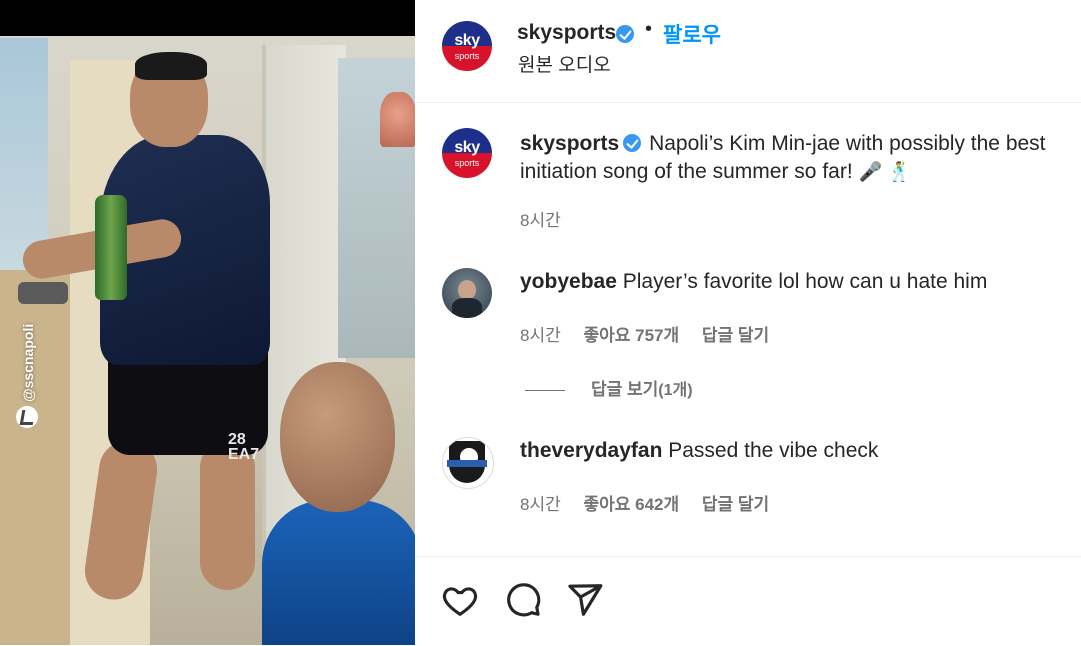  Describe the element at coordinates (545, 391) in the screenshot. I see `replies-divider` at that location.